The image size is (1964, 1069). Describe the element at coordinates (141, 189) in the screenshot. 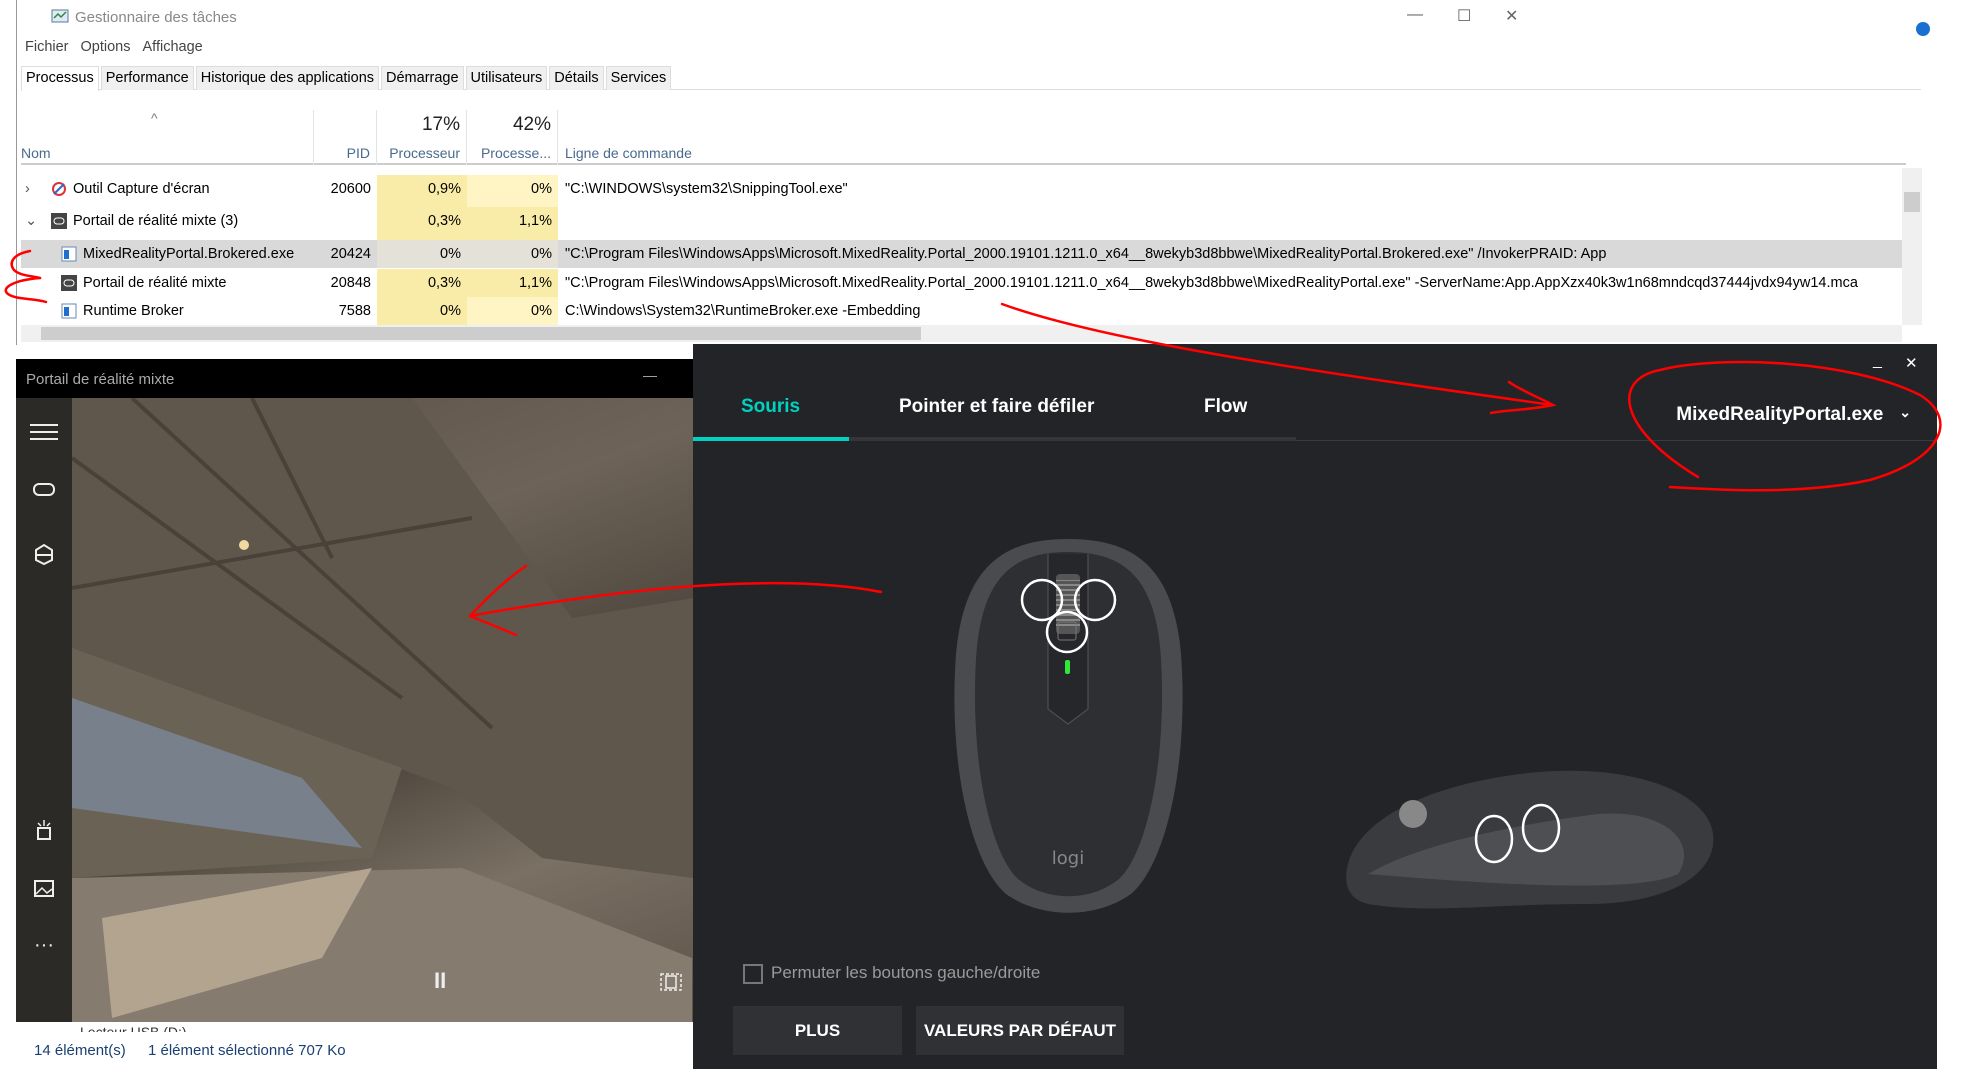

I see `process-name: Outil Capture d'écran` at that location.